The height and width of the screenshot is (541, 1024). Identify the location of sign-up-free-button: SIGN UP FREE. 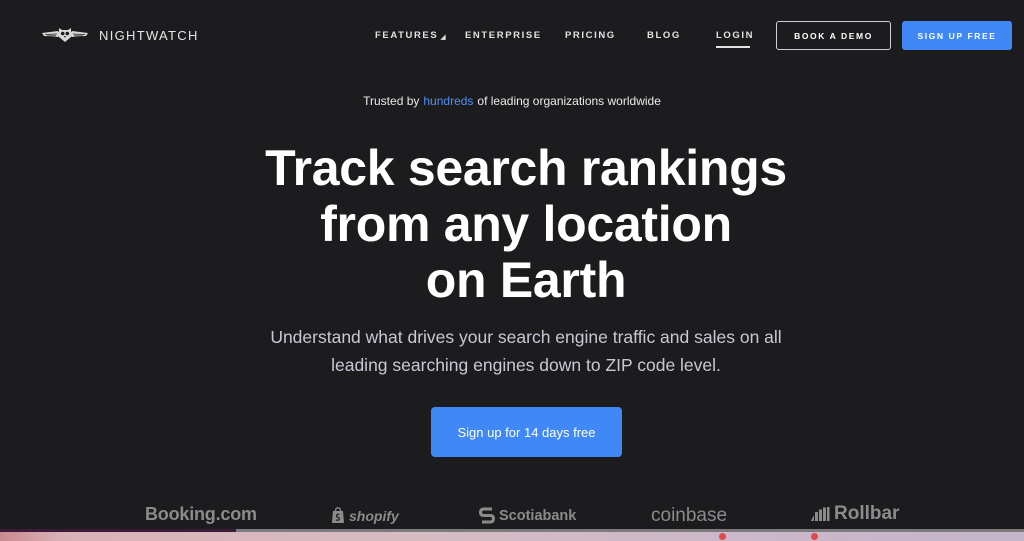
(957, 35).